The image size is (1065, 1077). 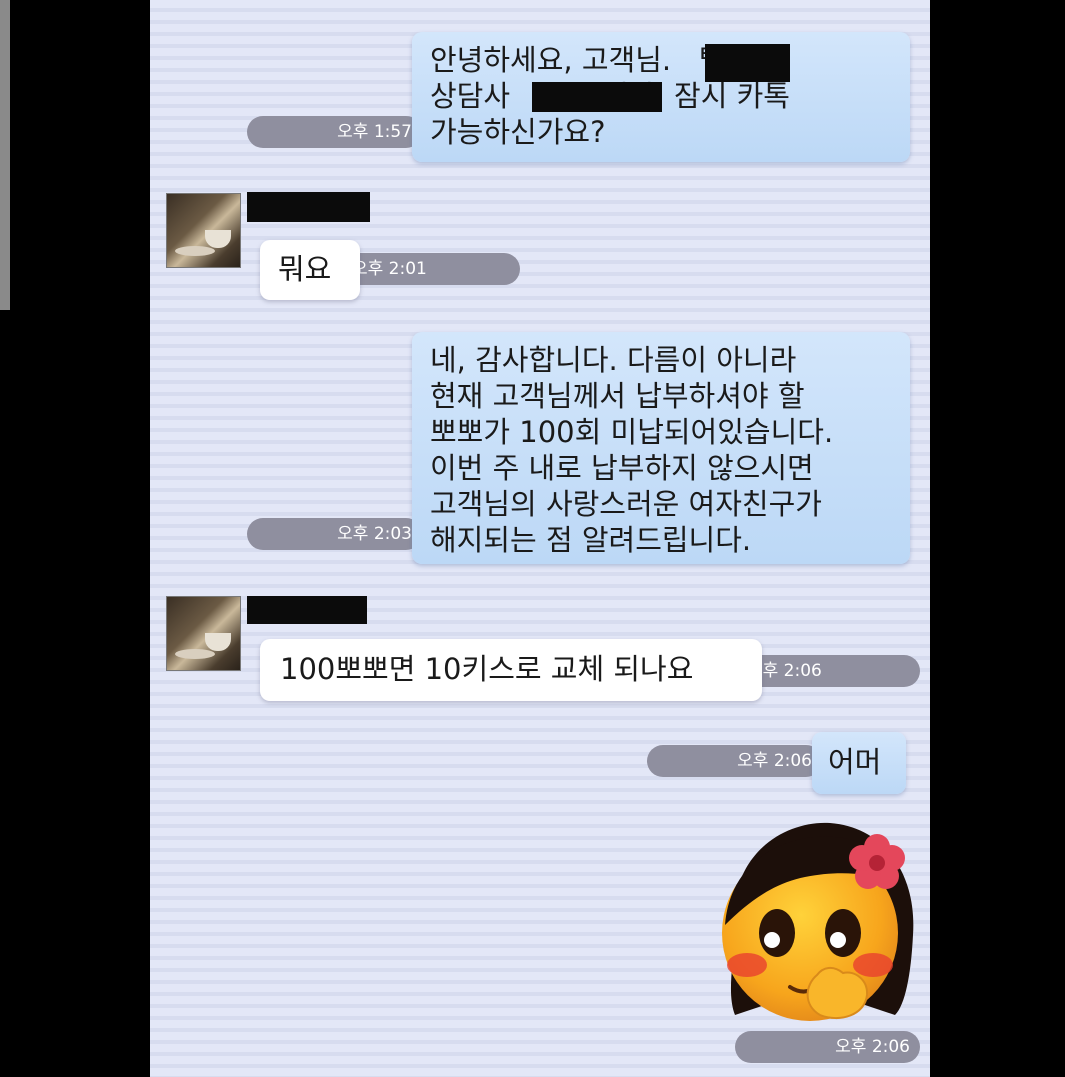 I want to click on chat-bubble-incoming: 100뽀뽀면 10키스로 교체 되나요, so click(x=511, y=670).